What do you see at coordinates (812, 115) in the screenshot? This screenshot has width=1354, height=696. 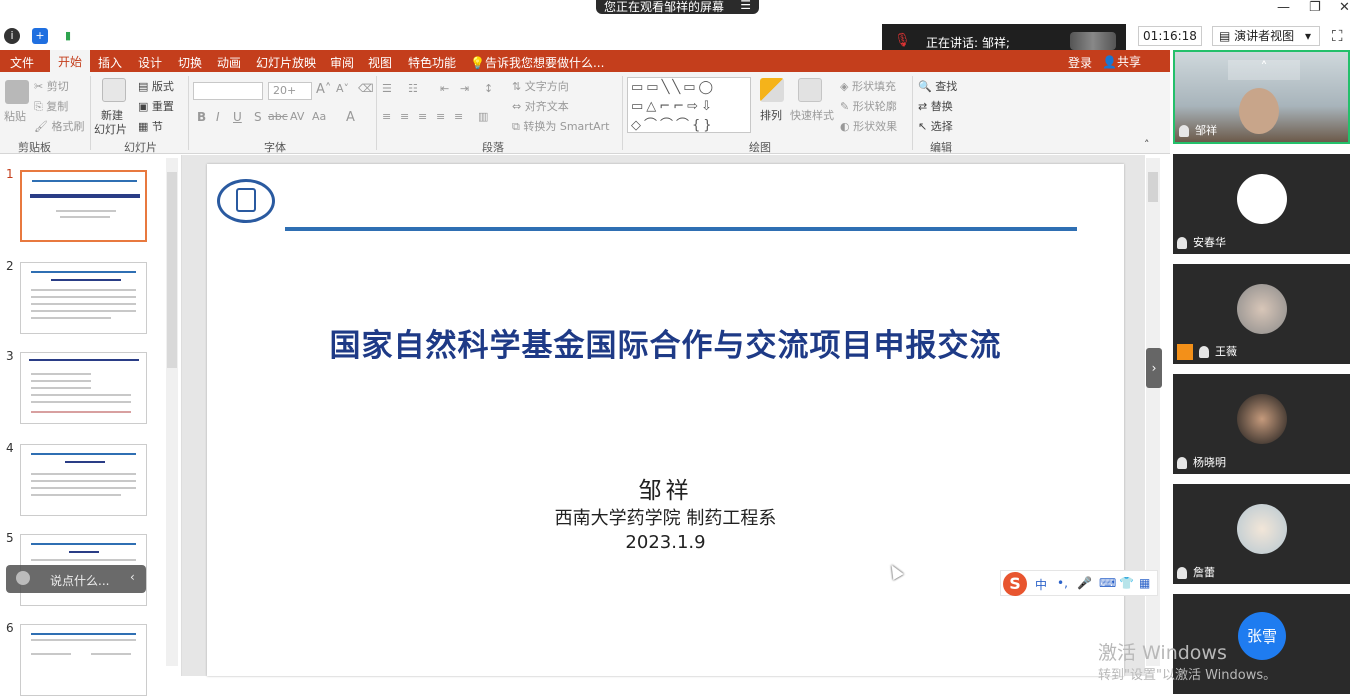 I see `quick-styles-label: 快速样式` at bounding box center [812, 115].